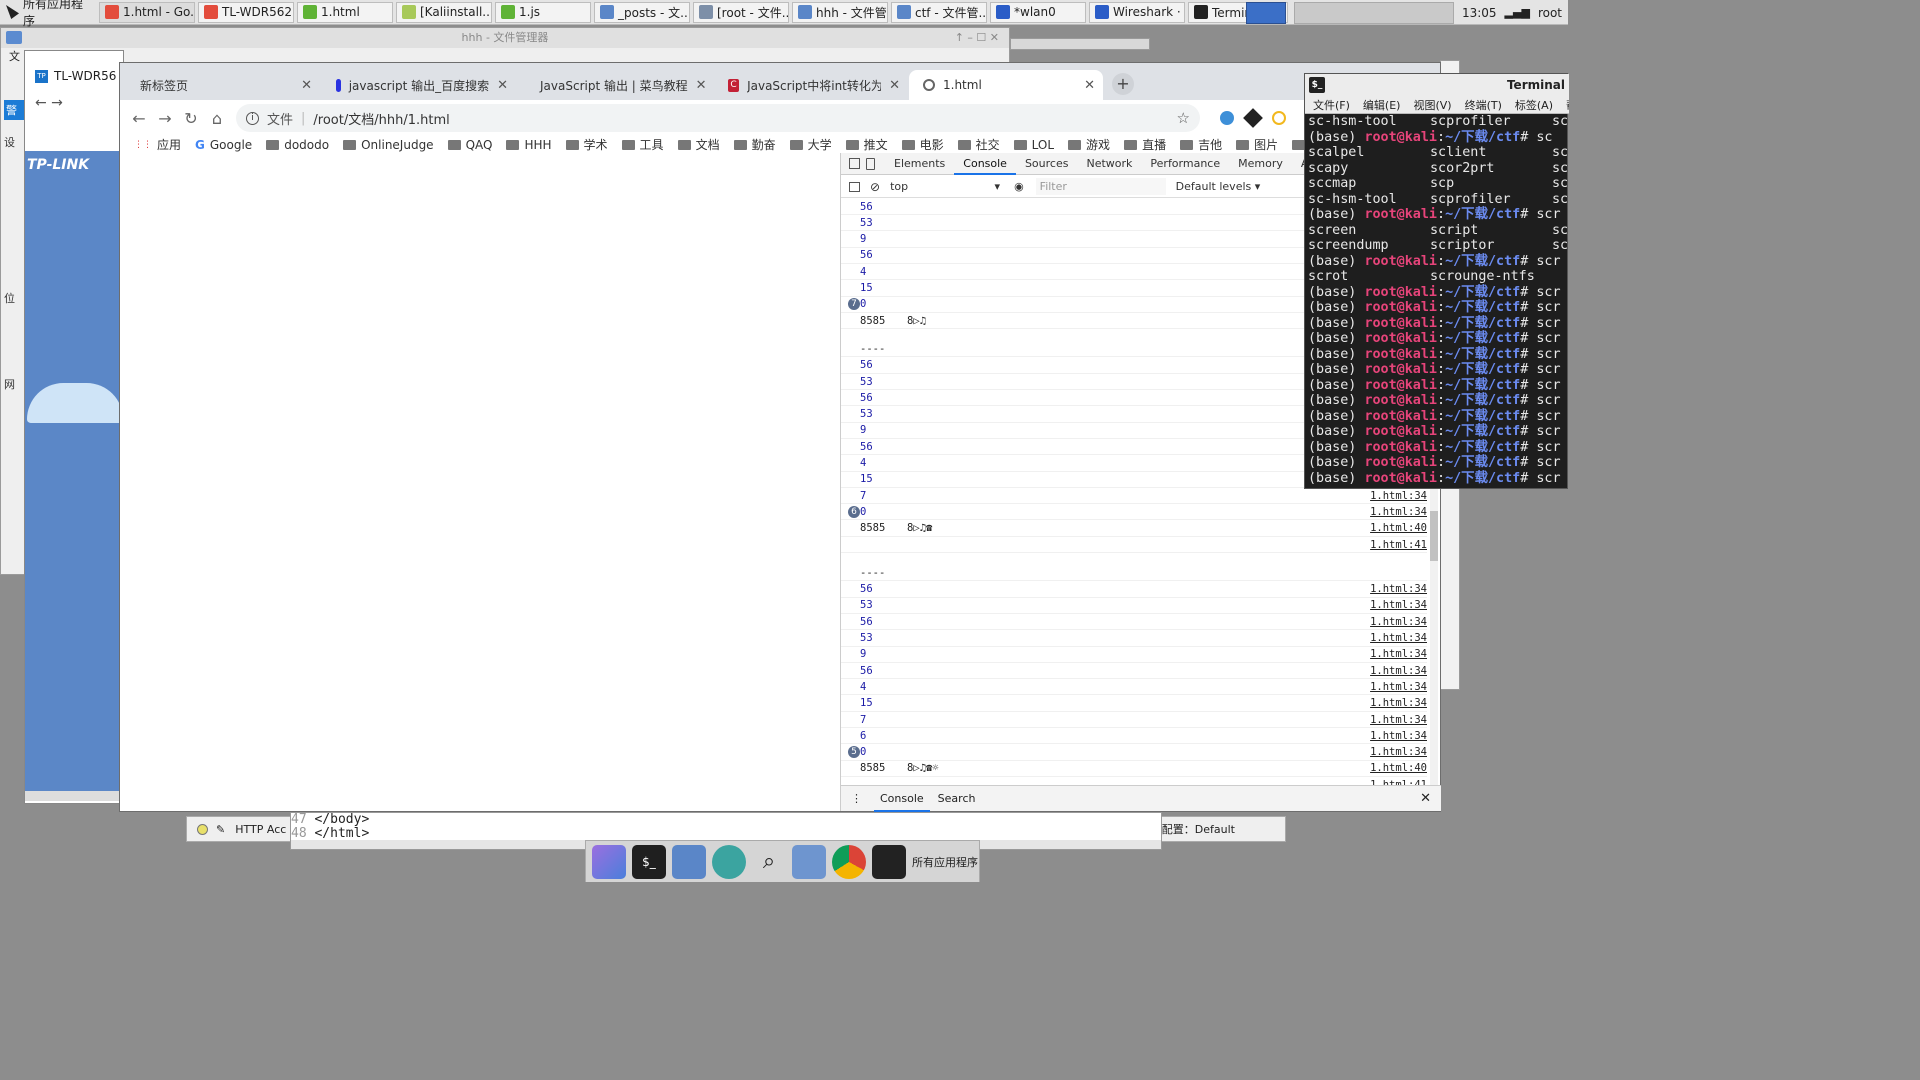  I want to click on bookmark-folder: 游戏, so click(1089, 144).